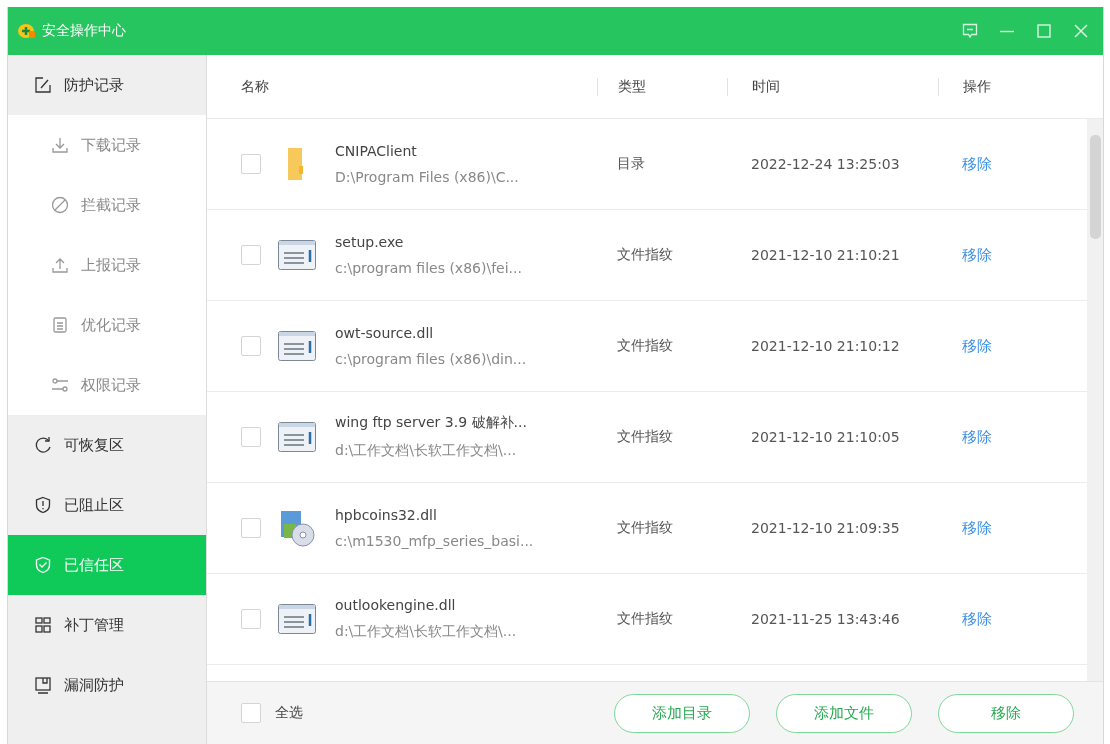  Describe the element at coordinates (43, 625) in the screenshot. I see `grid-icon` at that location.